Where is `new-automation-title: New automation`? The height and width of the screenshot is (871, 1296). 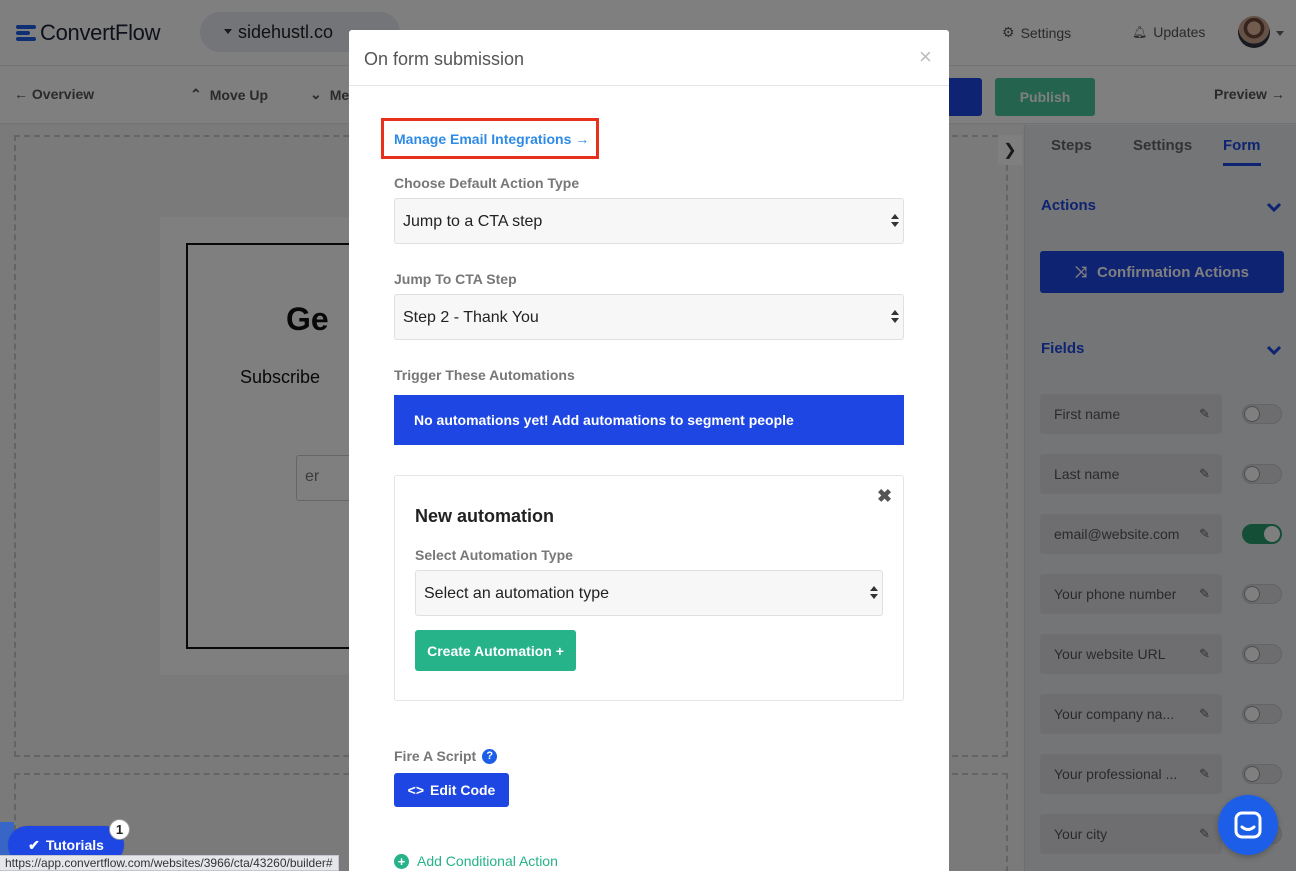
new-automation-title: New automation is located at coordinates (485, 516).